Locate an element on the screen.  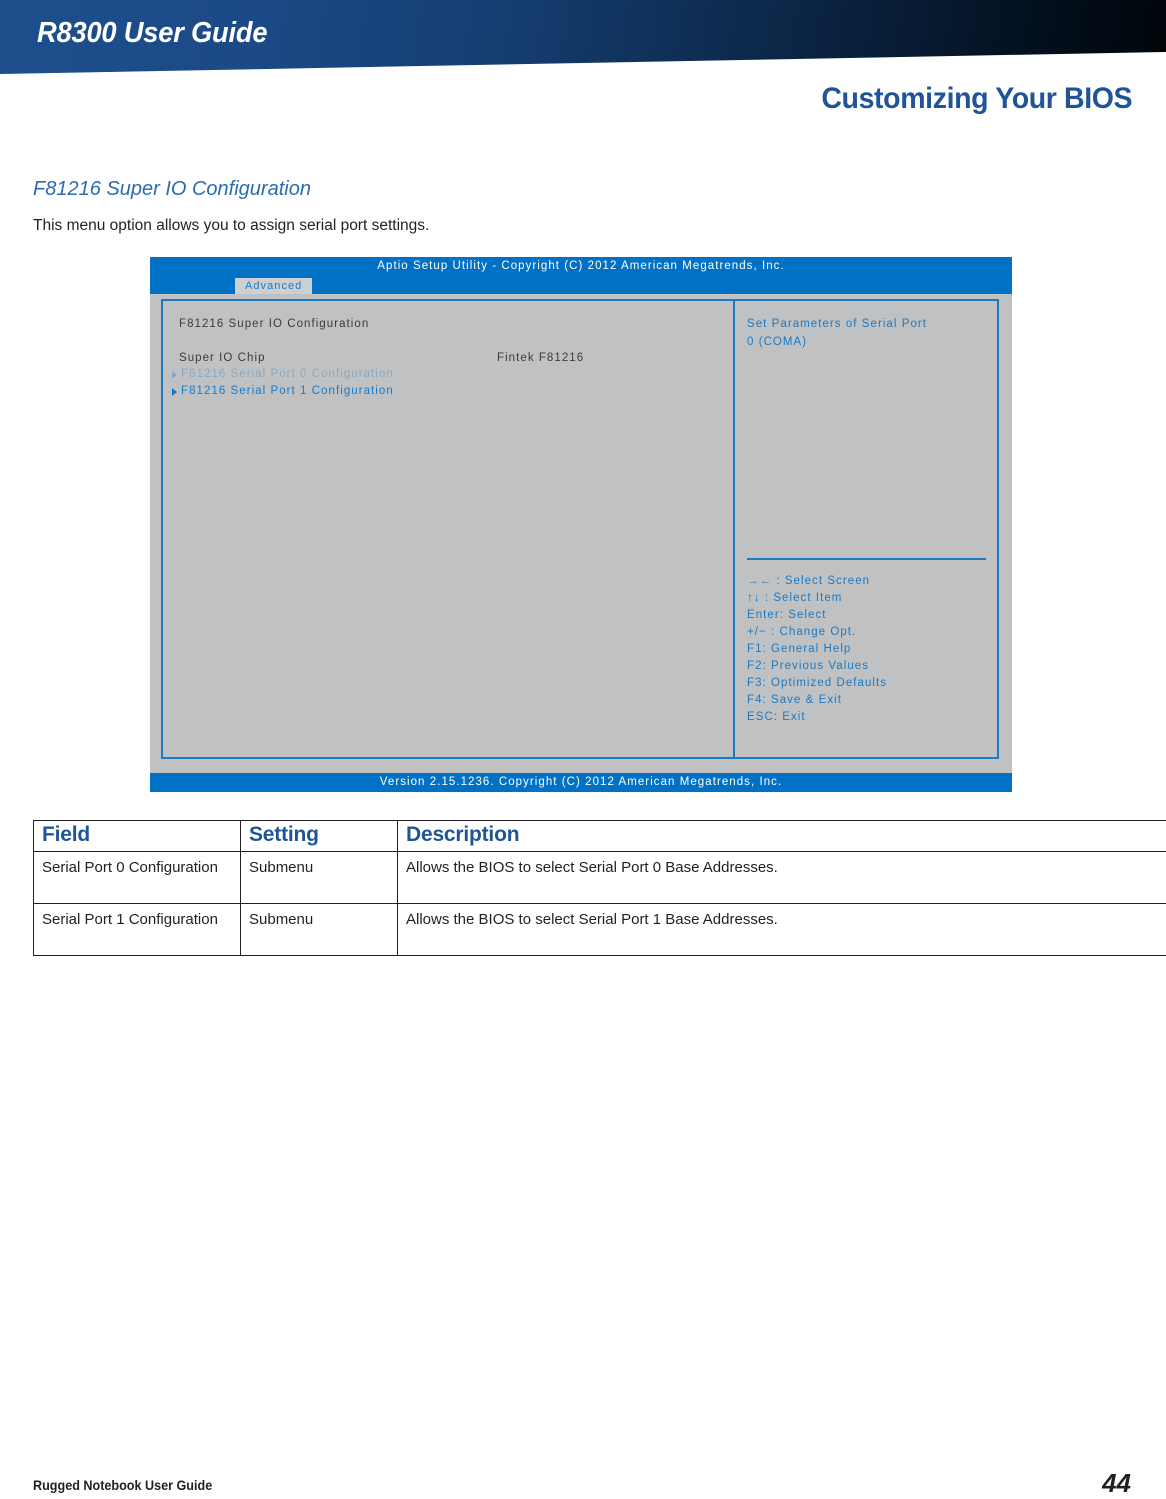
bios-tabbar: Advanced is located at coordinates (581, 286).